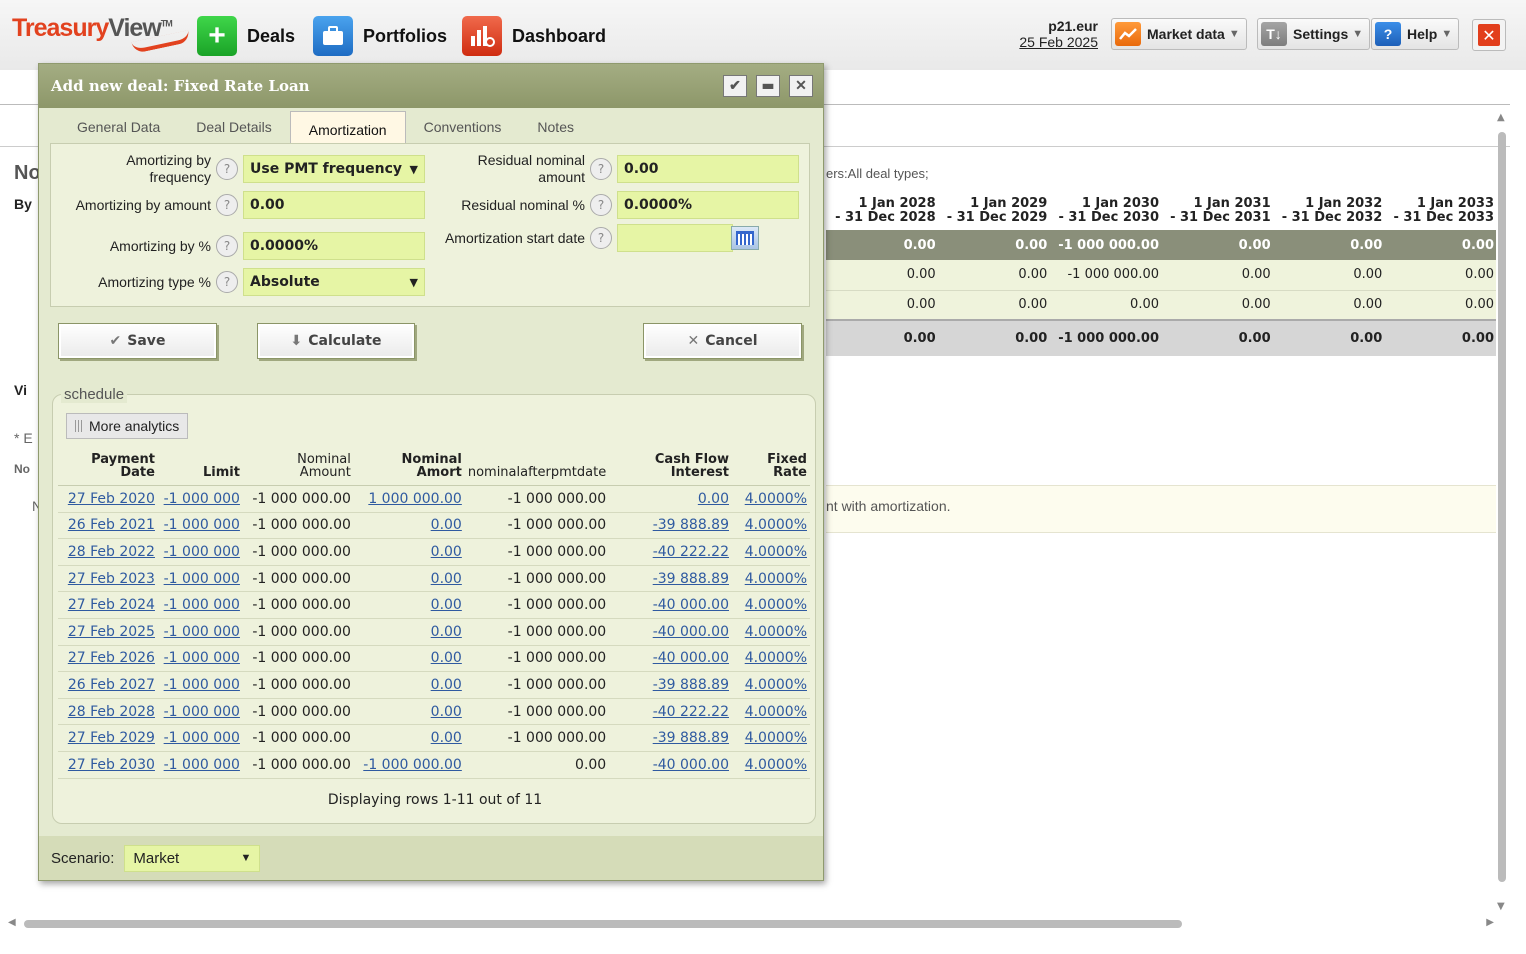  Describe the element at coordinates (708, 169) in the screenshot. I see `residual-amount-input: 0.00` at that location.